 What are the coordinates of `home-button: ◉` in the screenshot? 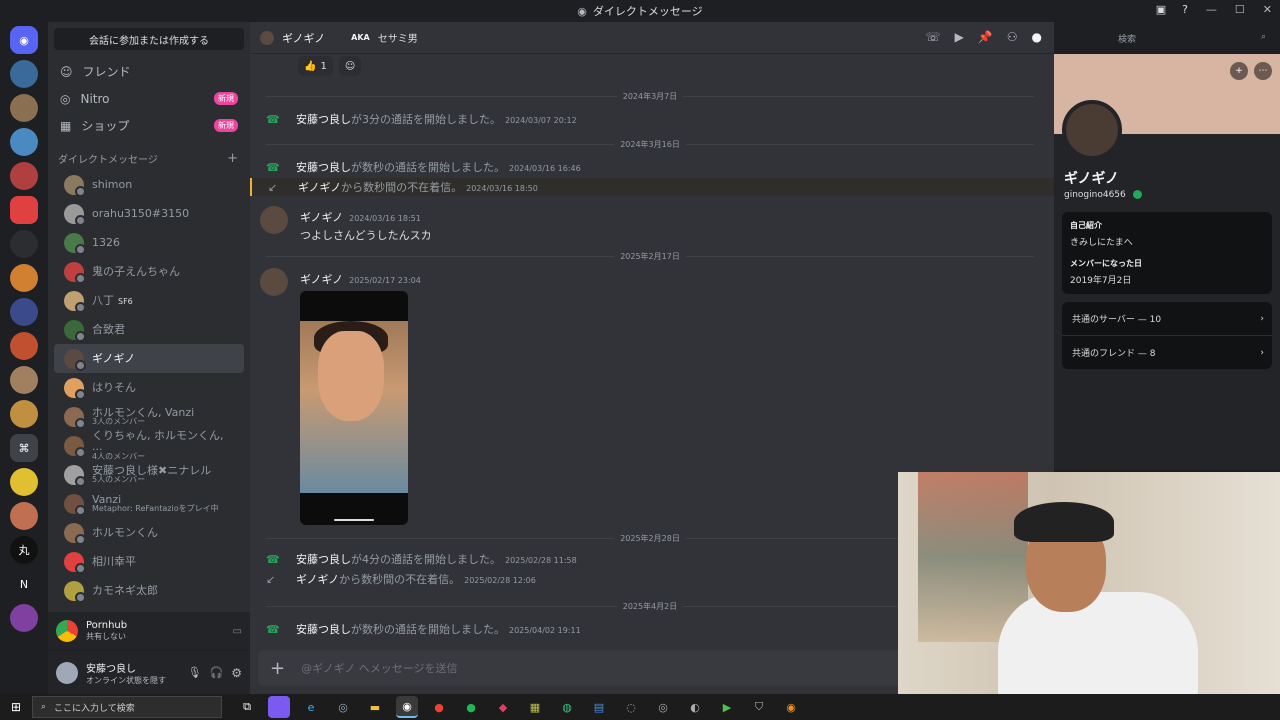 It's located at (24, 40).